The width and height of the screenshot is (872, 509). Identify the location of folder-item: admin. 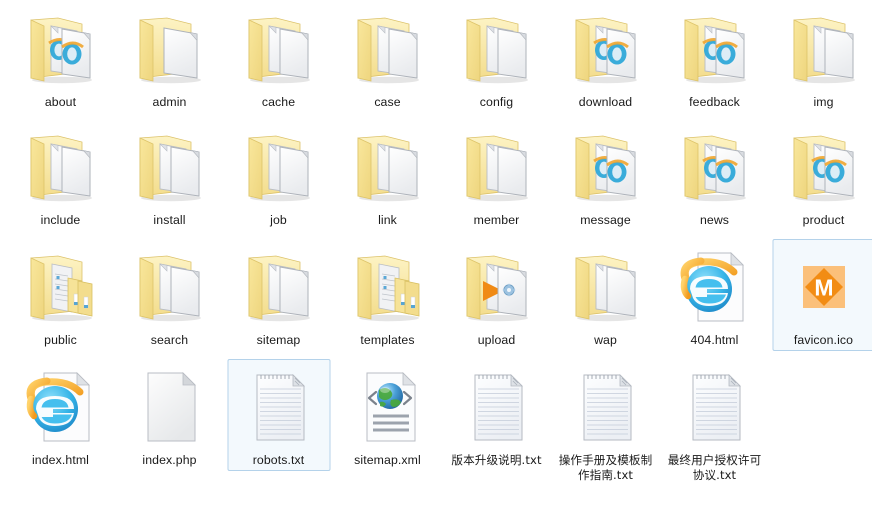
(169, 59).